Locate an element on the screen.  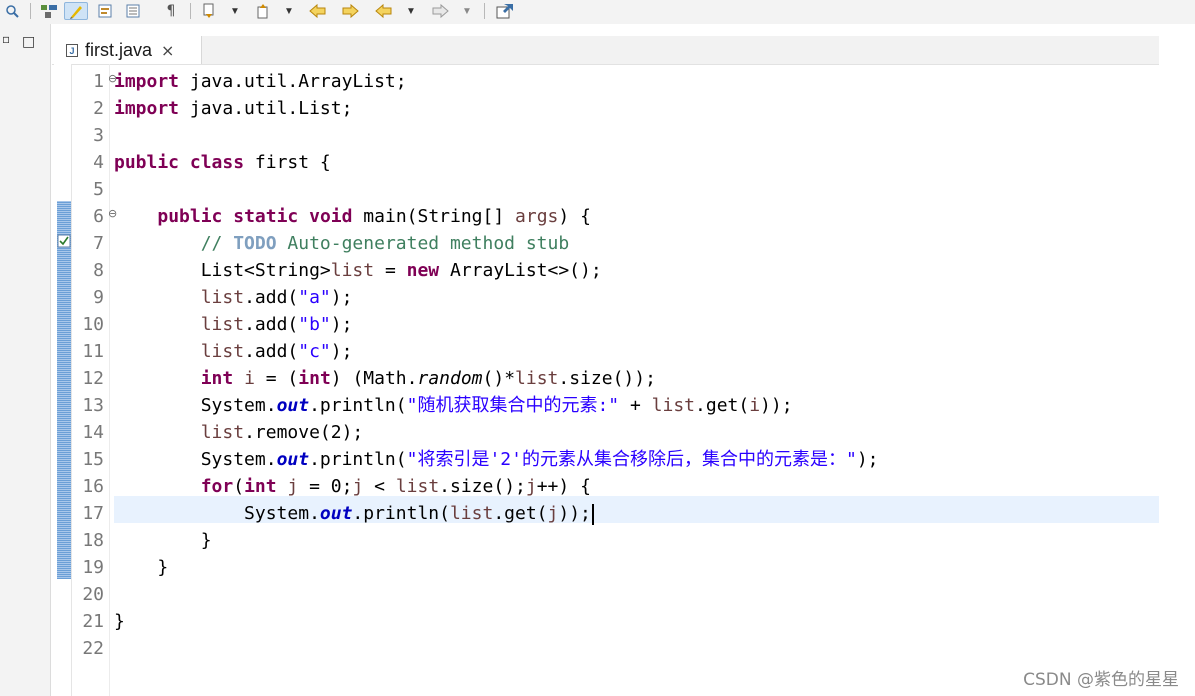
line-number: 10 is located at coordinates (93, 324).